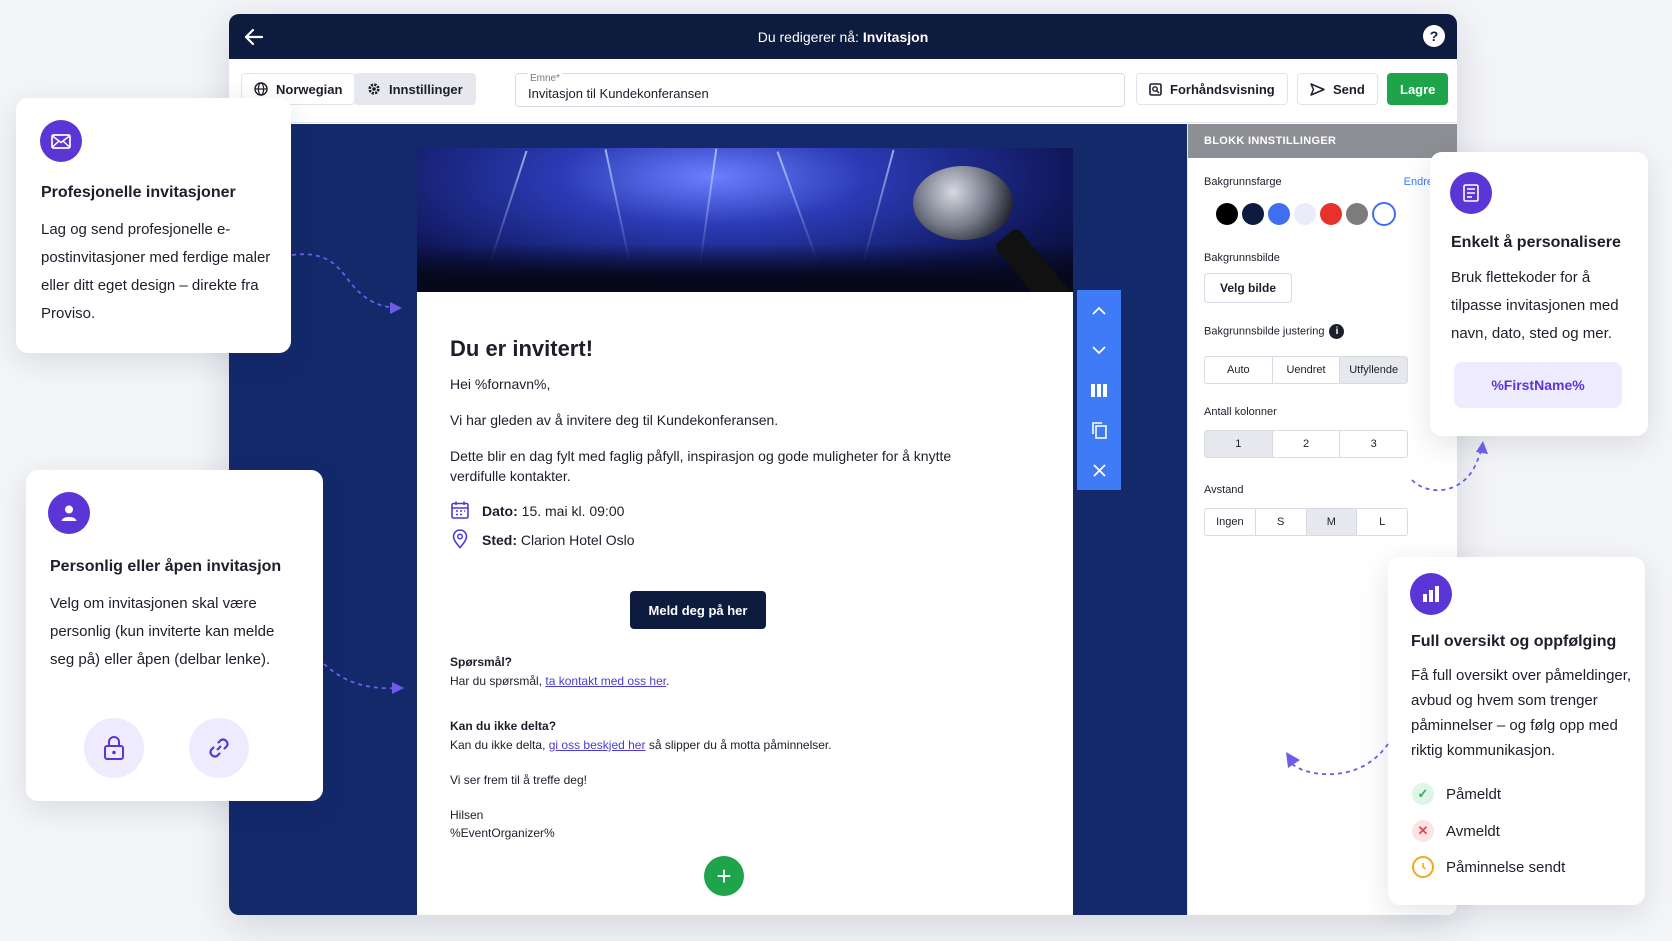 This screenshot has height=941, width=1672. I want to click on status-unregistered: ✕ Avmeldt, so click(1456, 831).